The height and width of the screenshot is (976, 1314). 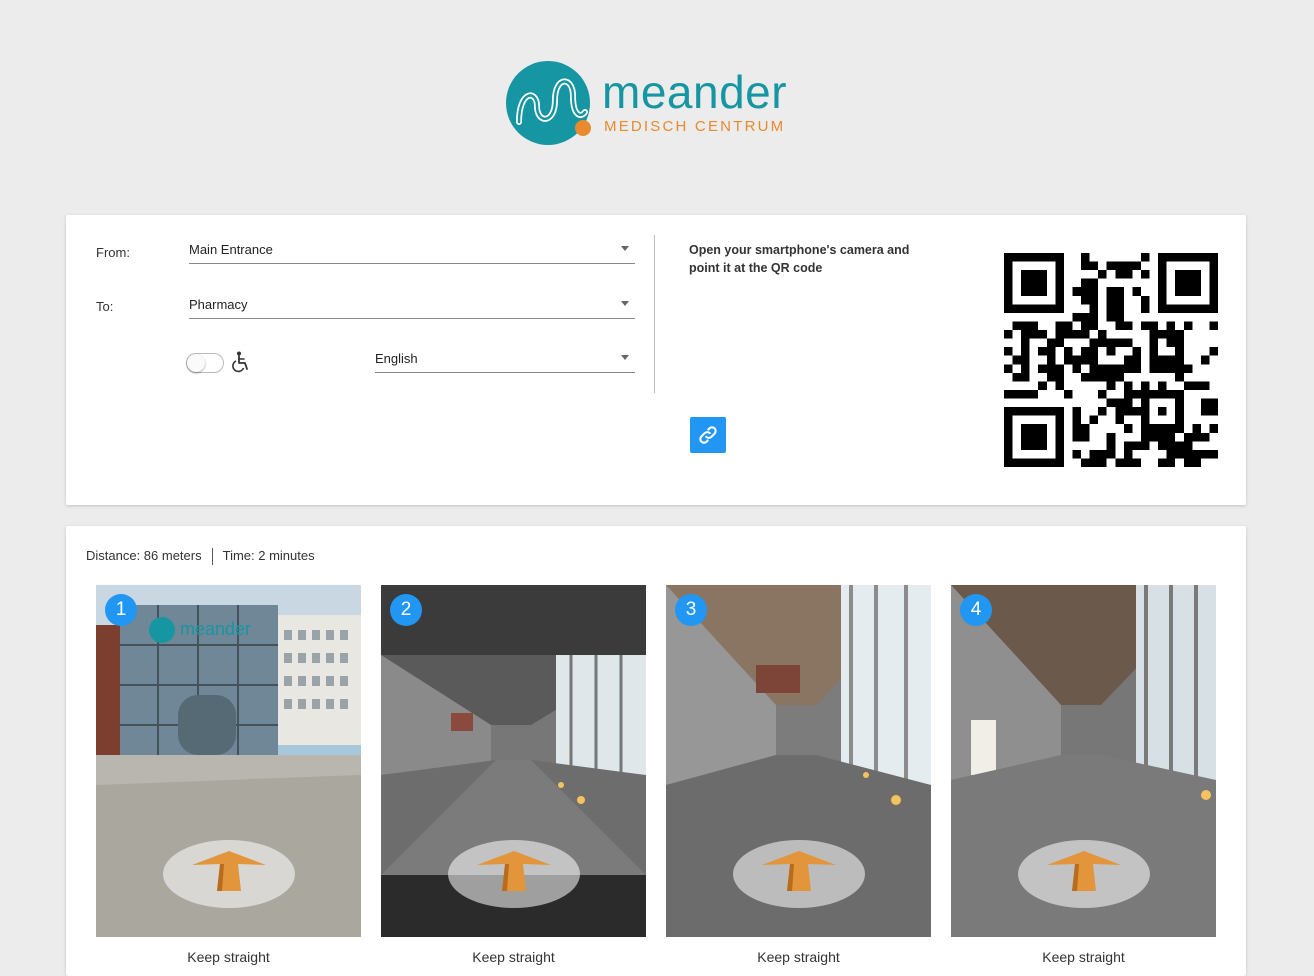 I want to click on step-number-badge: 1, so click(x=121, y=610).